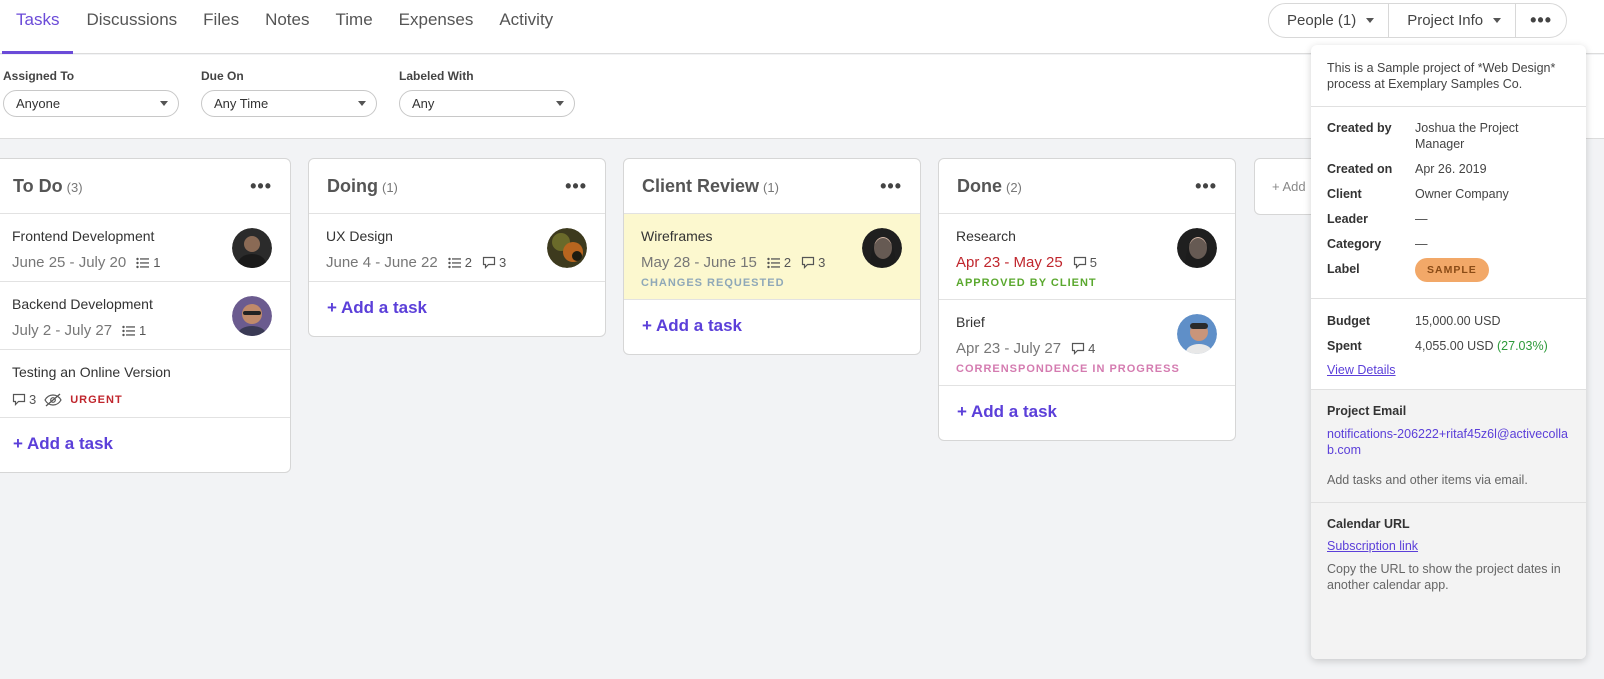 This screenshot has height=679, width=1604. Describe the element at coordinates (53, 399) in the screenshot. I see `hidden-eye-icon` at that location.